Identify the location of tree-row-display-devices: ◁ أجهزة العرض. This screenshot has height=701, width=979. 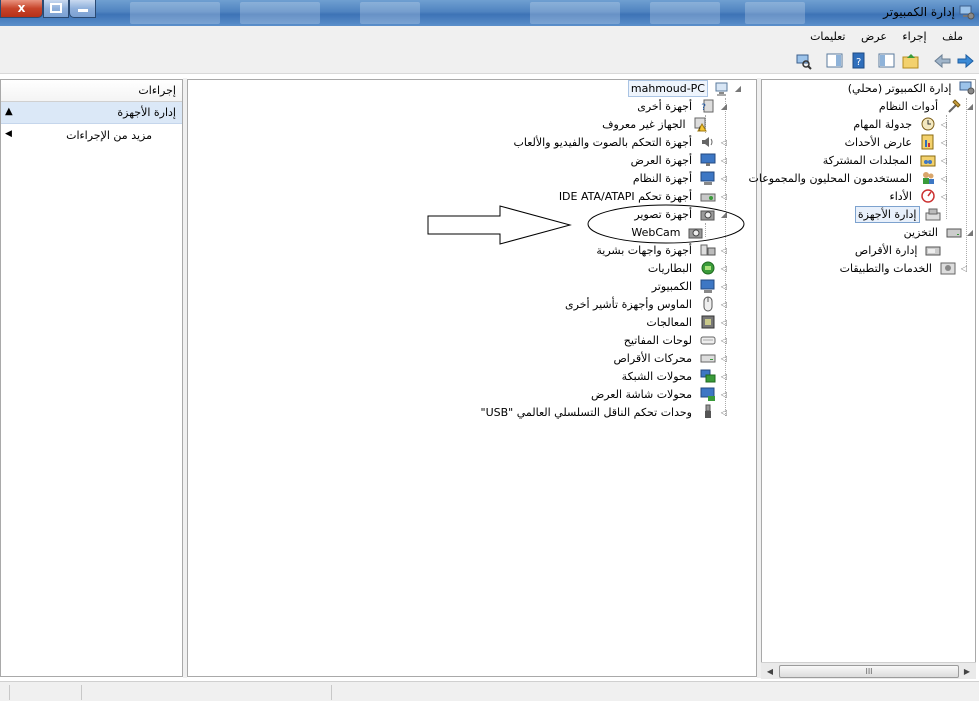
(679, 161).